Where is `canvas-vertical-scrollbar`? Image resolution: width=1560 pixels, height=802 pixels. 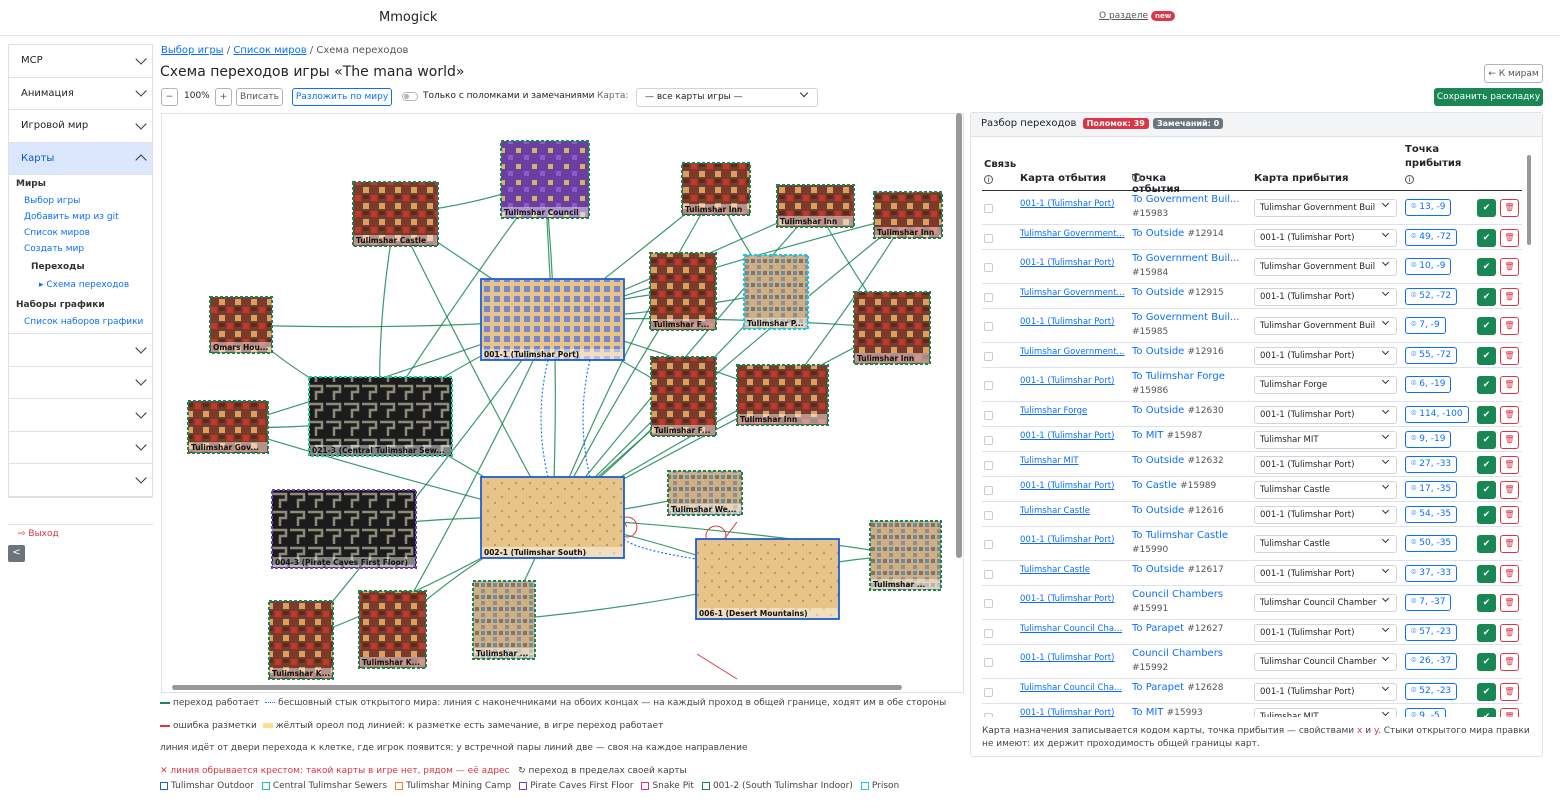
canvas-vertical-scrollbar is located at coordinates (959, 335).